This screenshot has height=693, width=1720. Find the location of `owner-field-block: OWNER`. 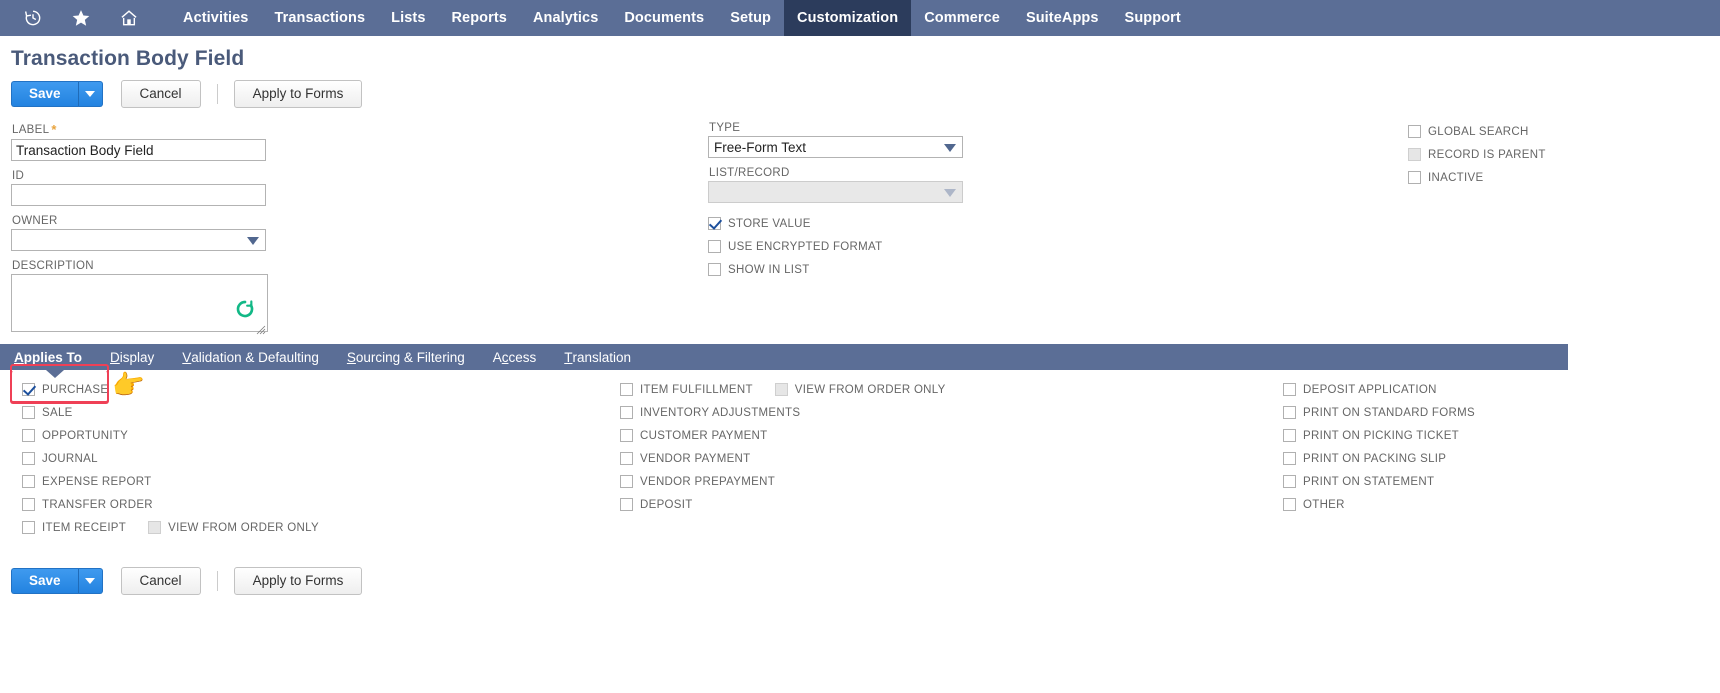

owner-field-block: OWNER is located at coordinates (161, 233).